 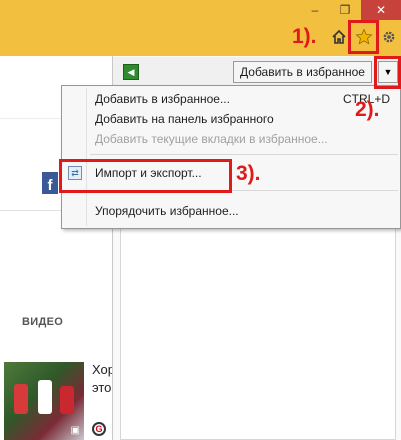 What do you see at coordinates (339, 37) in the screenshot?
I see `home-icon` at bounding box center [339, 37].